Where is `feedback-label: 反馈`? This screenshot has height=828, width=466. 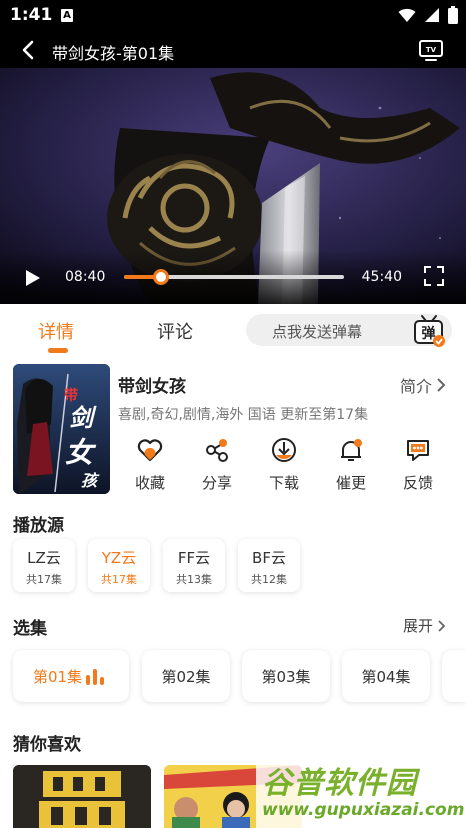
feedback-label: 反馈 is located at coordinates (417, 483).